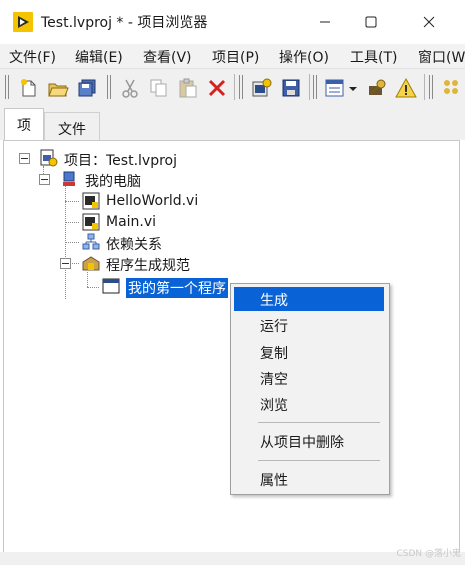  Describe the element at coordinates (65, 263) in the screenshot. I see `expander-build-specs` at that location.